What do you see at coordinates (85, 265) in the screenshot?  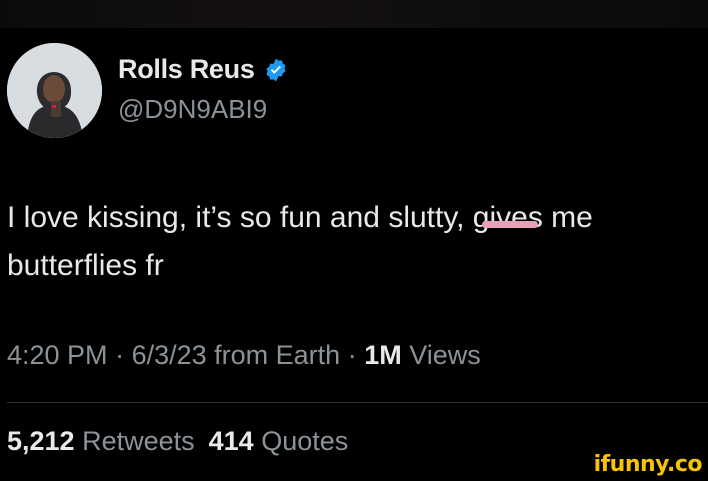 I see `tweet-line-2: butterflies fr` at bounding box center [85, 265].